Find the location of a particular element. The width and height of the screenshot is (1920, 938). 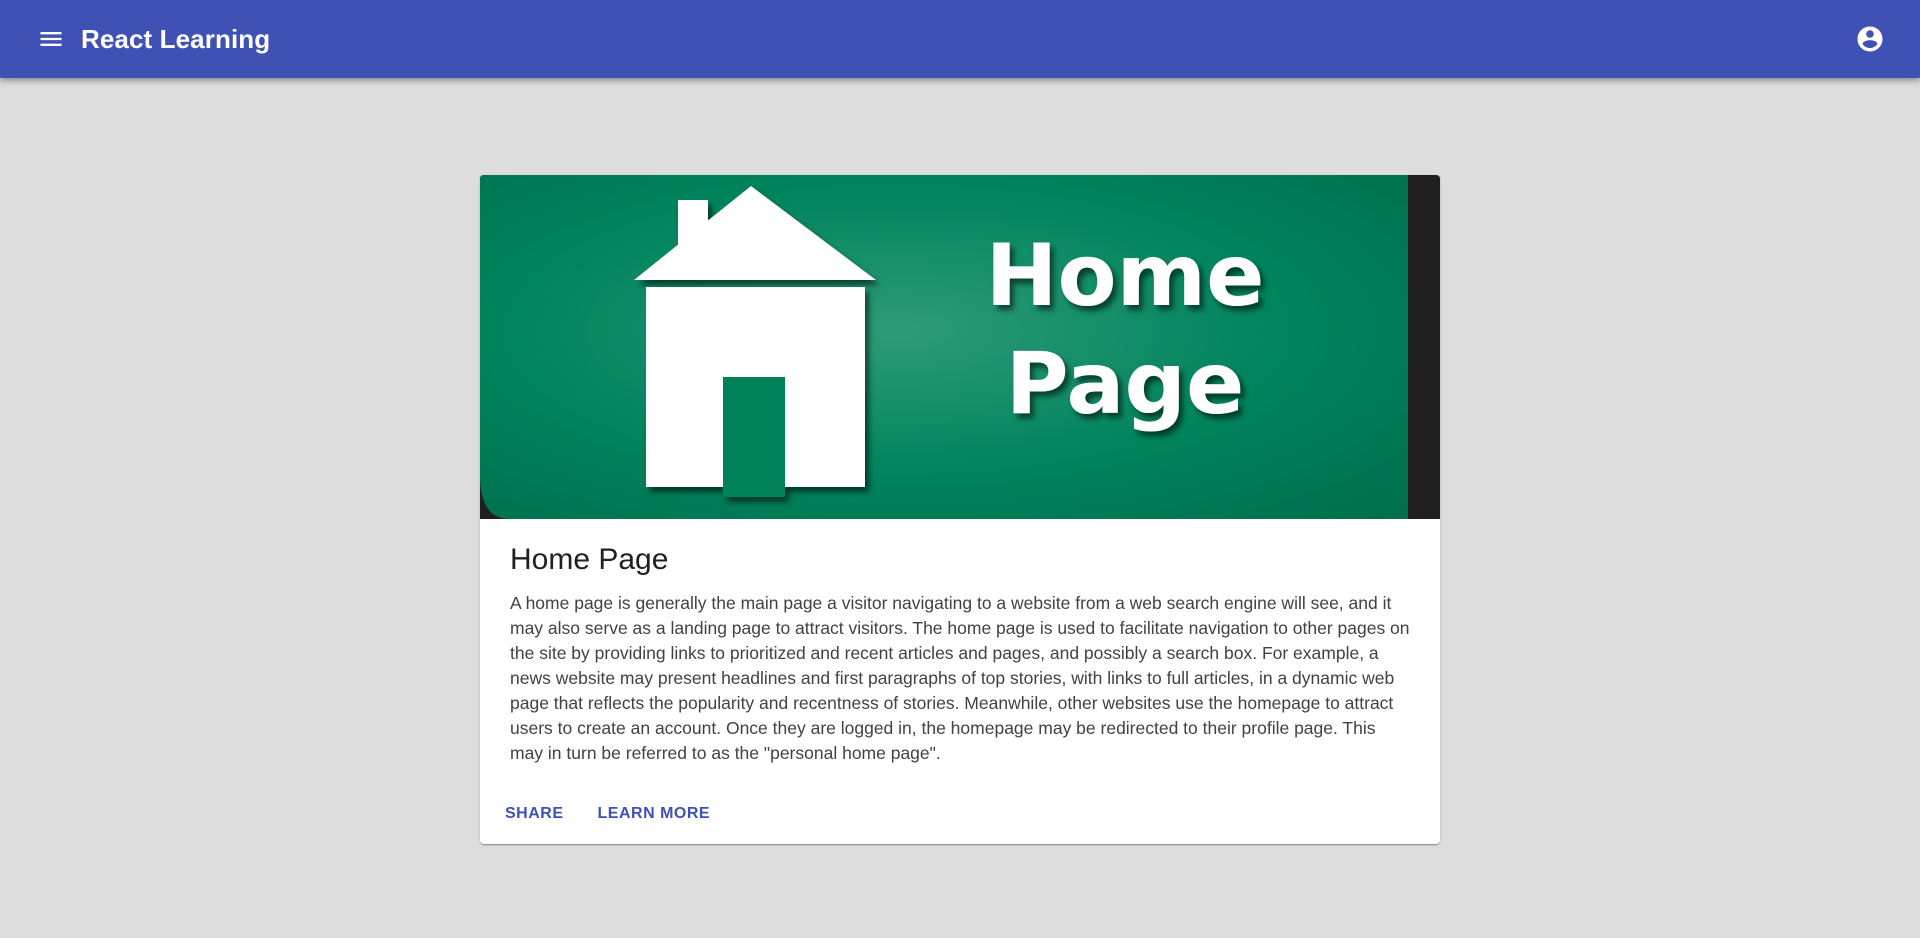

card-actions: SHARE LEARN MORE is located at coordinates (960, 814).